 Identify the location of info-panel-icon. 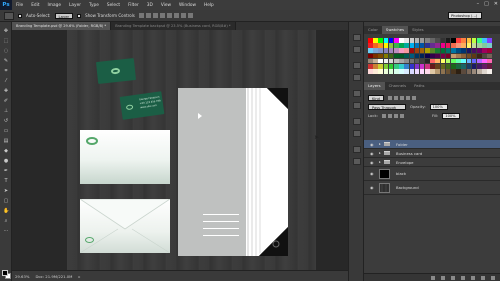
(357, 77).